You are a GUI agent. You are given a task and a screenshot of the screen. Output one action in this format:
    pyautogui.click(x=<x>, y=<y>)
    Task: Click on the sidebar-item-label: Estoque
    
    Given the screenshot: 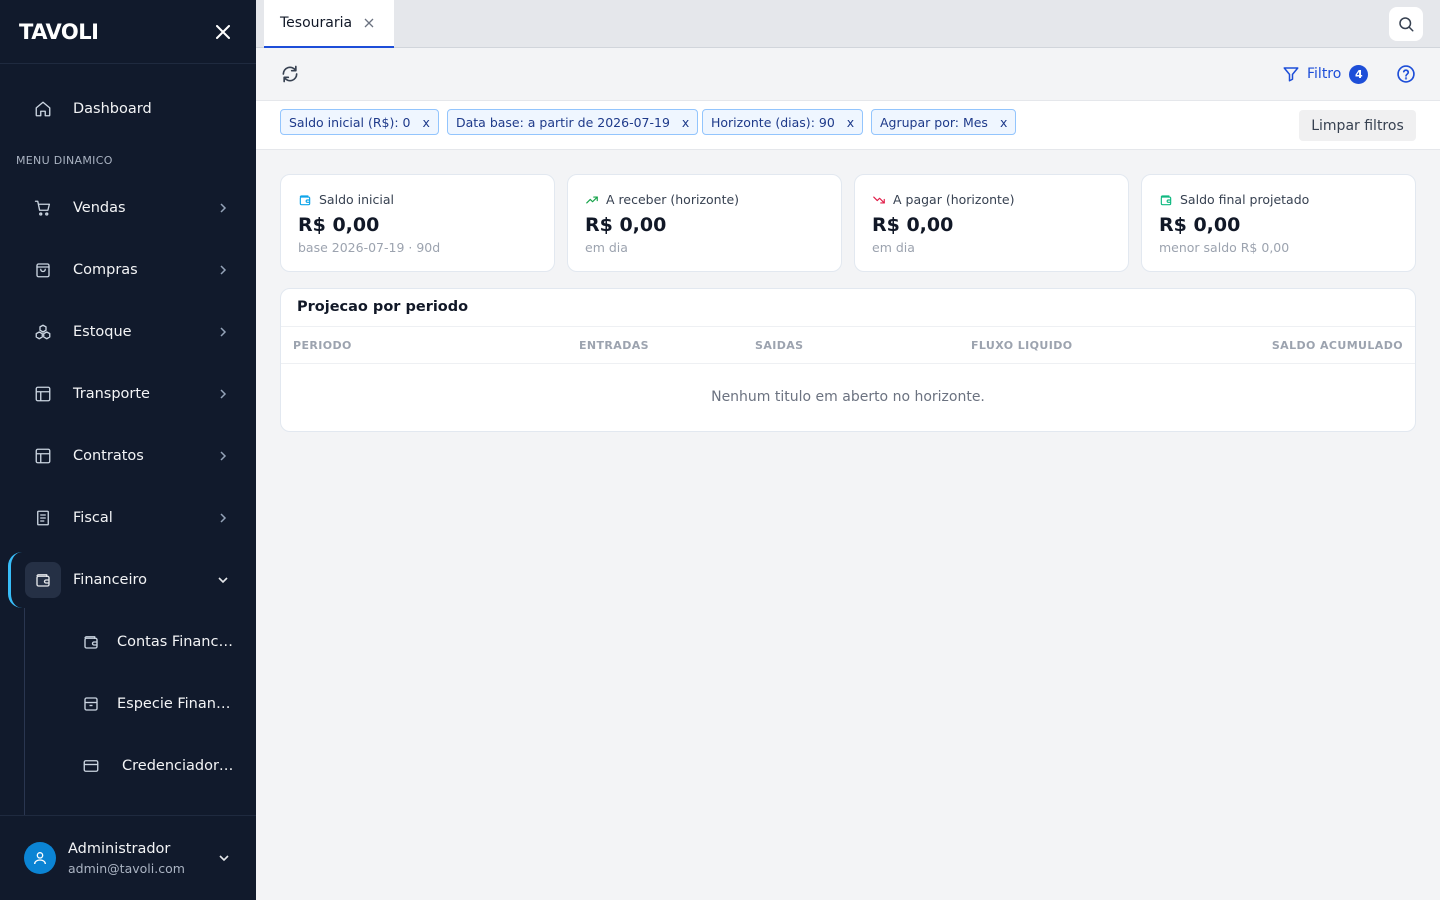 What is the action you would take?
    pyautogui.click(x=102, y=332)
    